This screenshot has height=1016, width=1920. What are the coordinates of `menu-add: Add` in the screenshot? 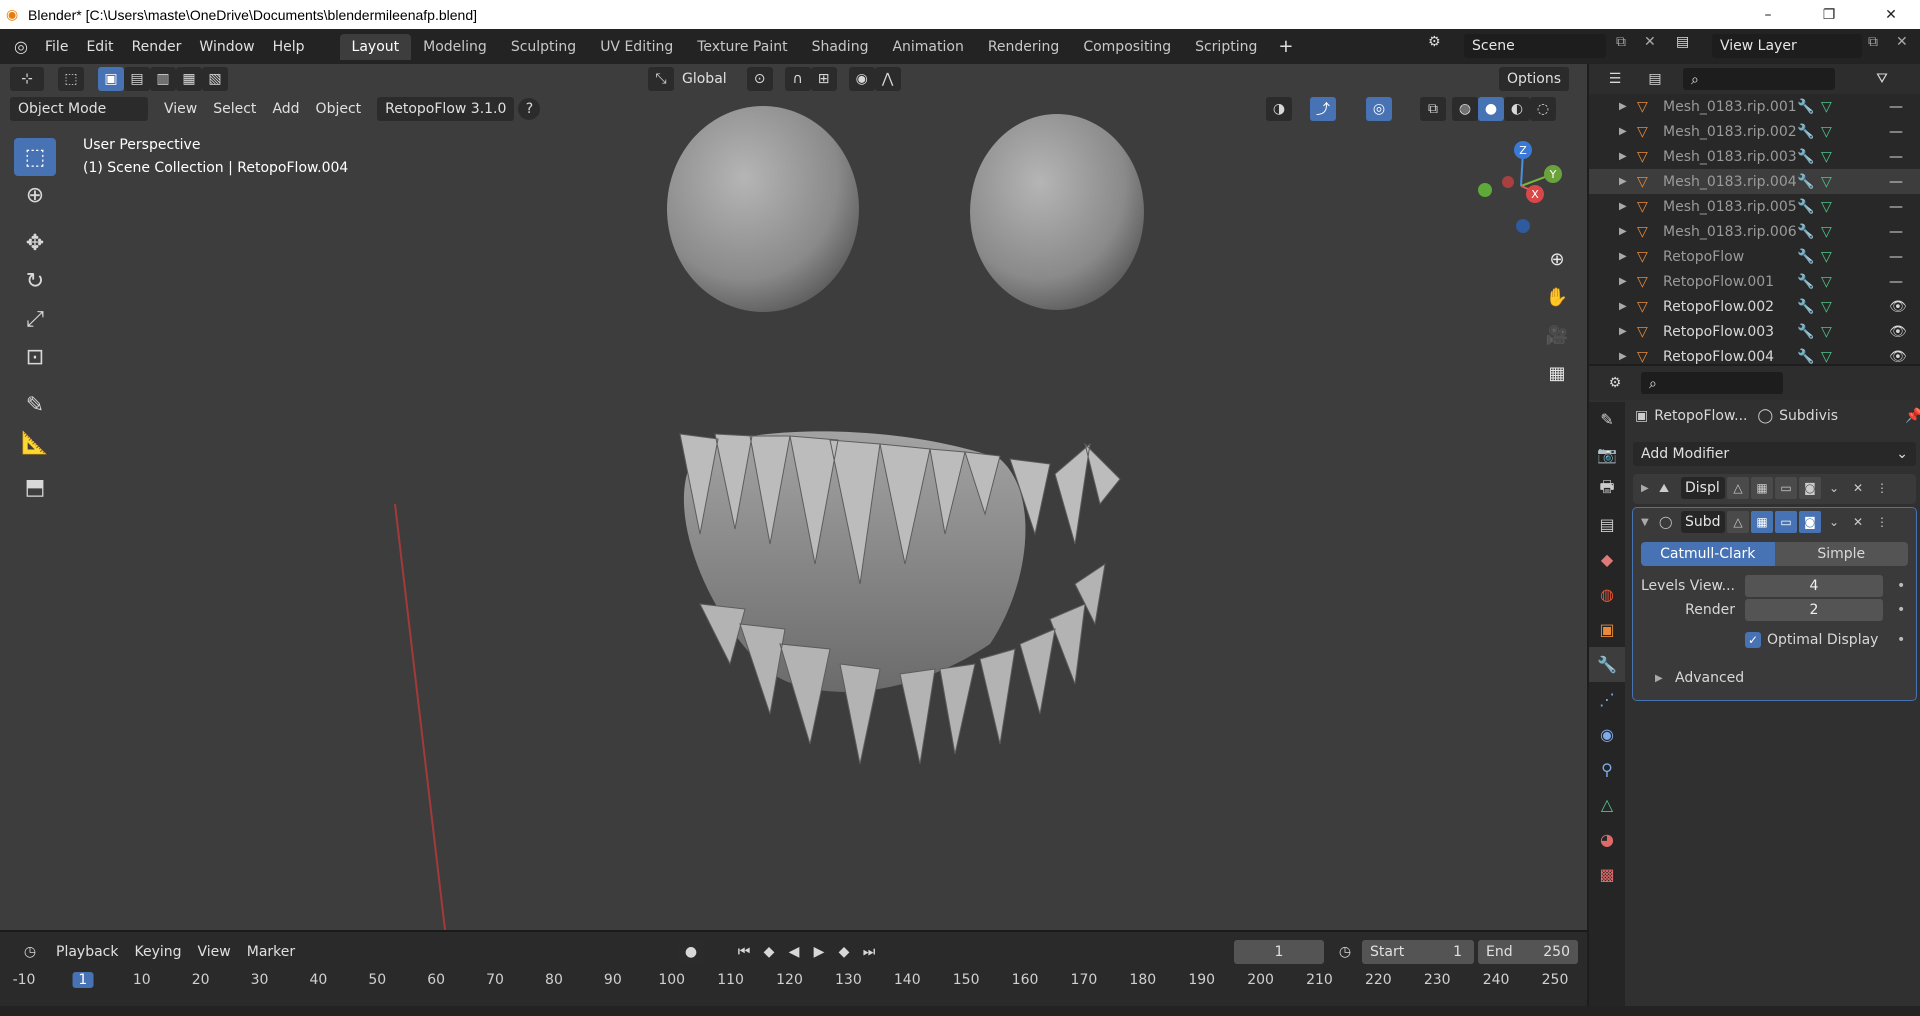 It's located at (285, 109).